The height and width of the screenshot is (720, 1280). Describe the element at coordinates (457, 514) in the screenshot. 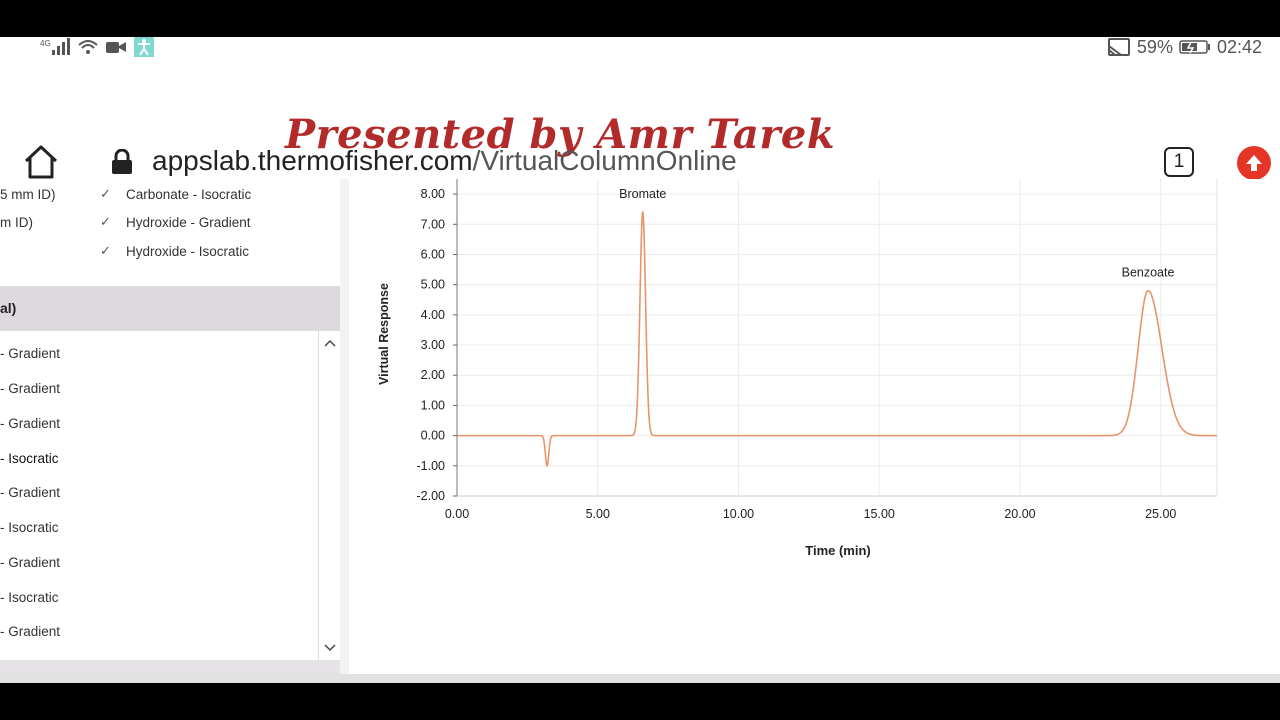

I see `x-tick-label: 0.00` at that location.